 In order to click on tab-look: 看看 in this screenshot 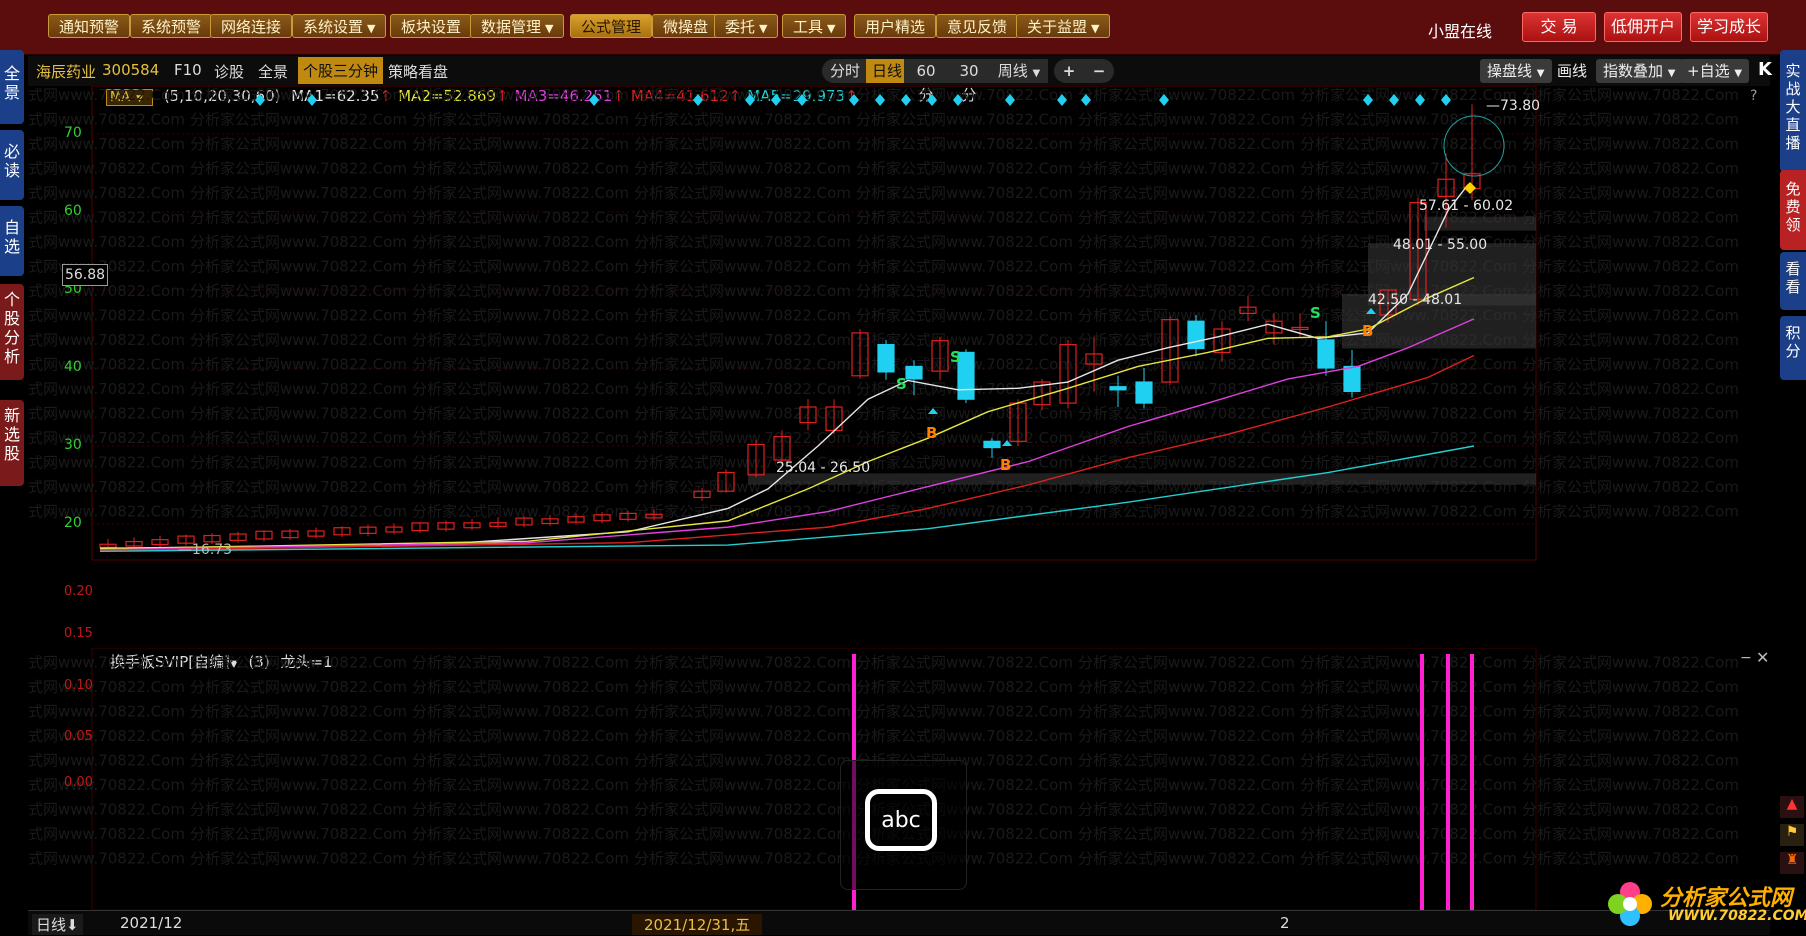, I will do `click(1793, 281)`.